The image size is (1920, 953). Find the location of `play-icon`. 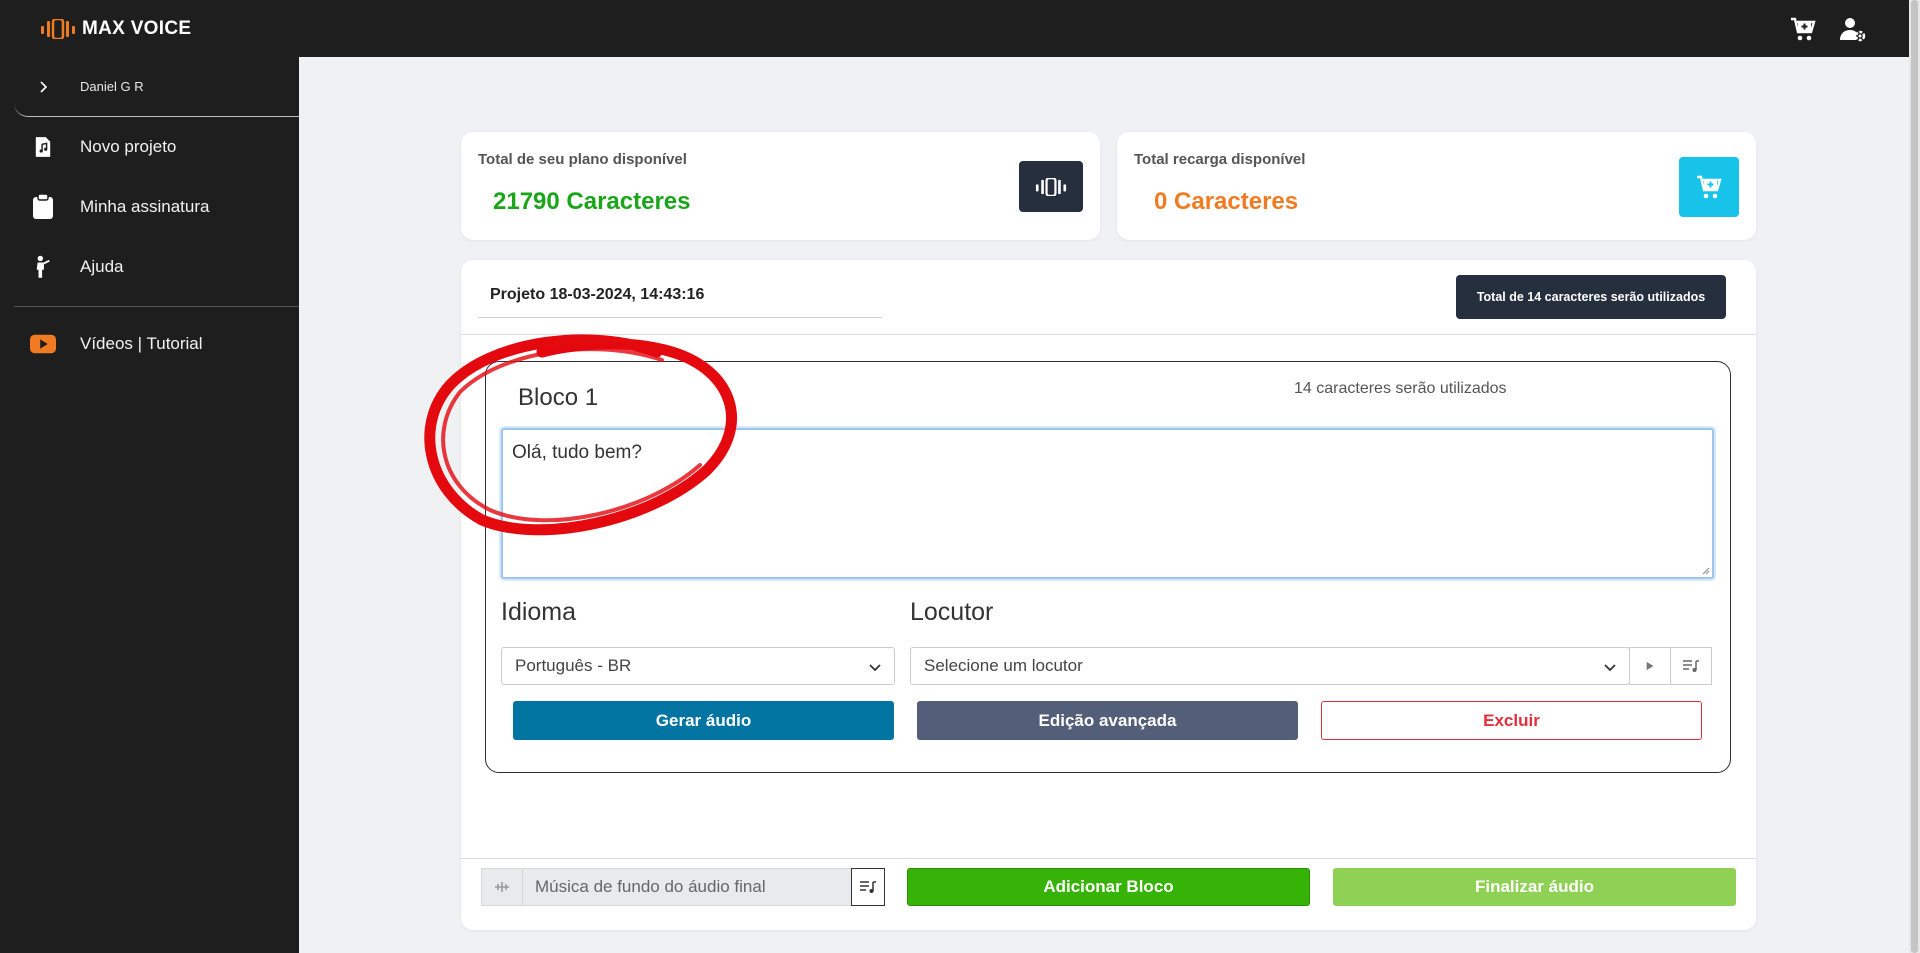

play-icon is located at coordinates (1650, 666).